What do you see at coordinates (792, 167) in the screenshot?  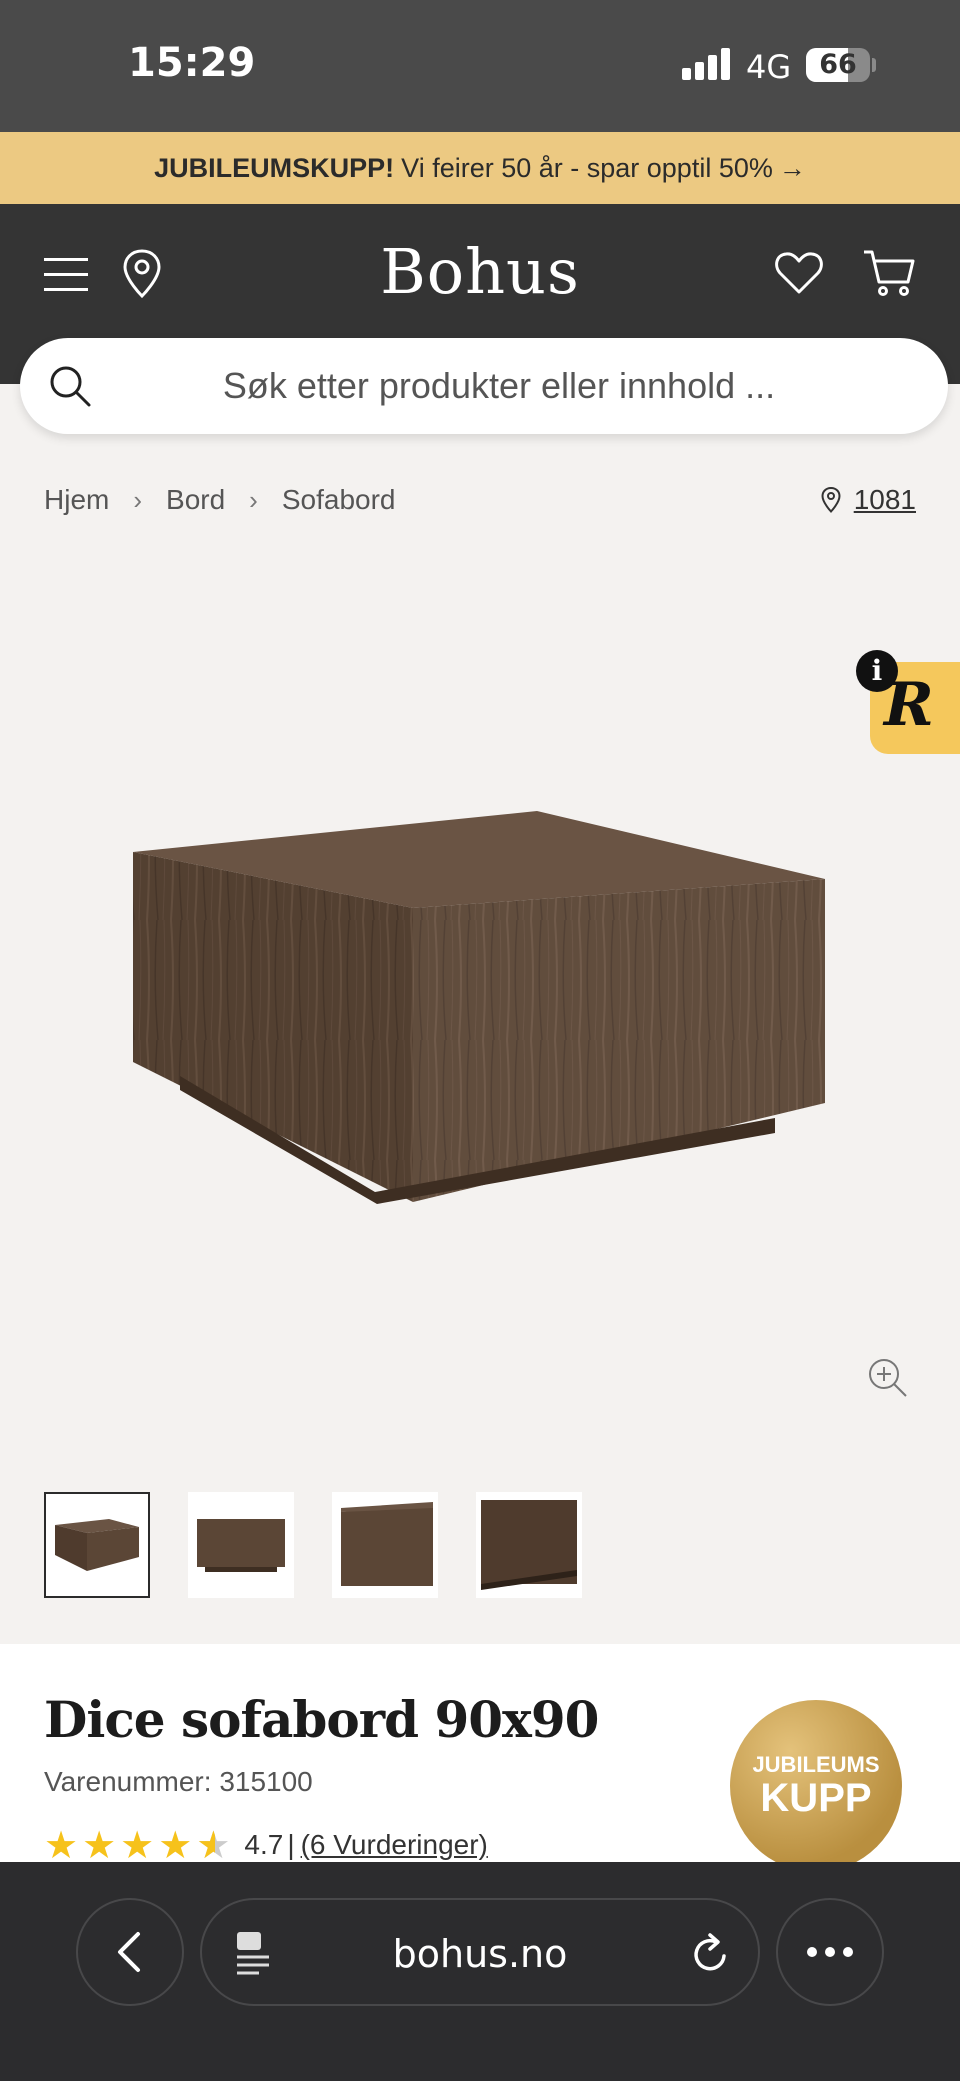 I see `arrow-right-icon: →` at bounding box center [792, 167].